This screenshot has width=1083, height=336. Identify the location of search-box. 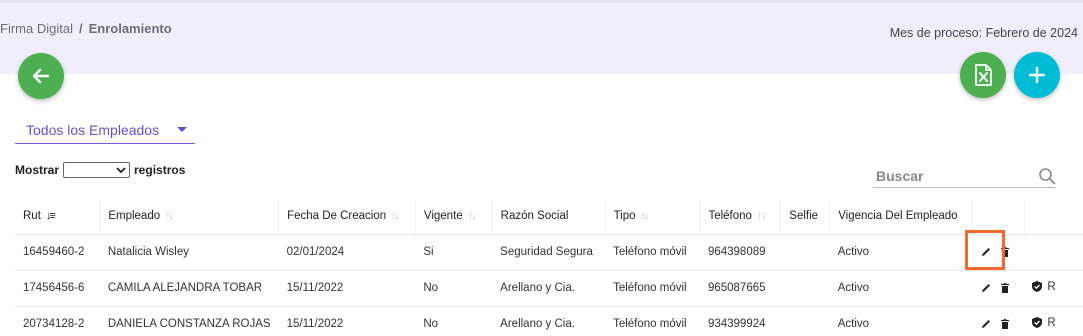
(964, 176).